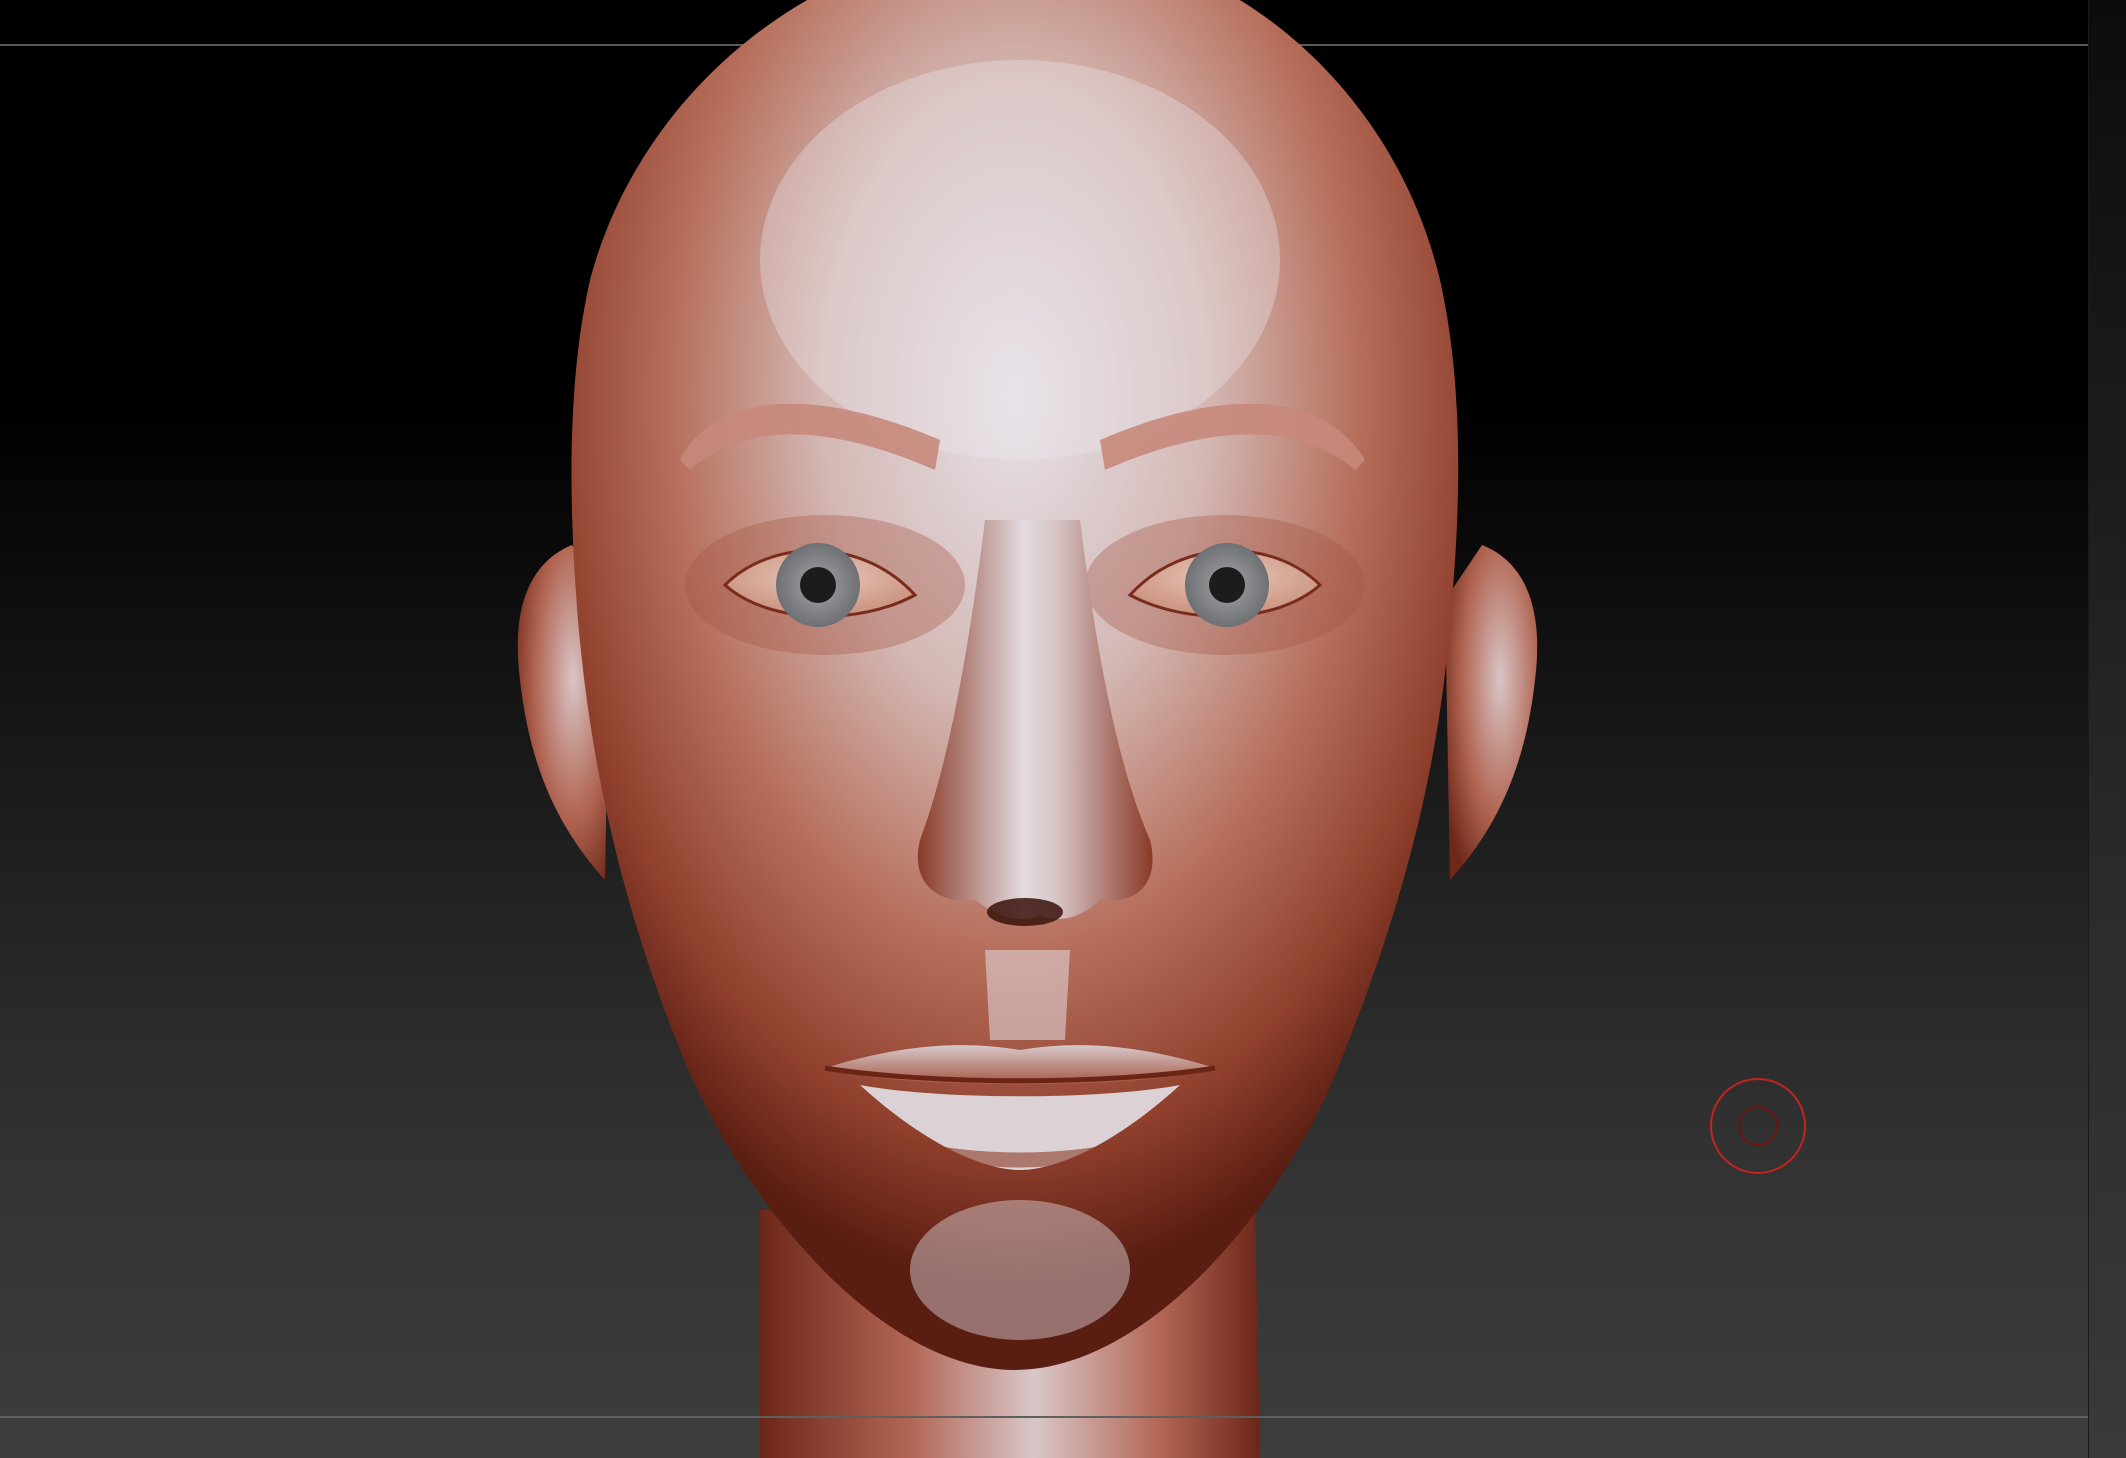 The width and height of the screenshot is (2126, 1458). Describe the element at coordinates (1020, 1270) in the screenshot. I see `chin-highlight` at that location.